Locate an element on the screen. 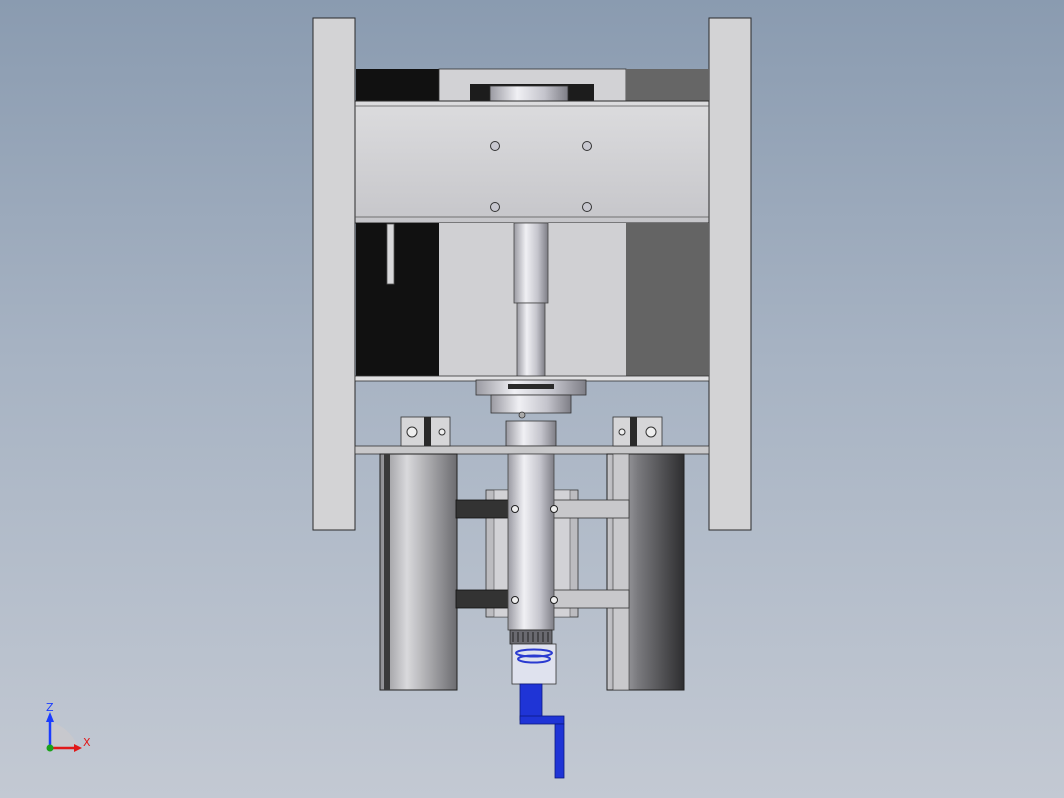 This screenshot has width=1064, height=798. guide-rod is located at coordinates (390, 254).